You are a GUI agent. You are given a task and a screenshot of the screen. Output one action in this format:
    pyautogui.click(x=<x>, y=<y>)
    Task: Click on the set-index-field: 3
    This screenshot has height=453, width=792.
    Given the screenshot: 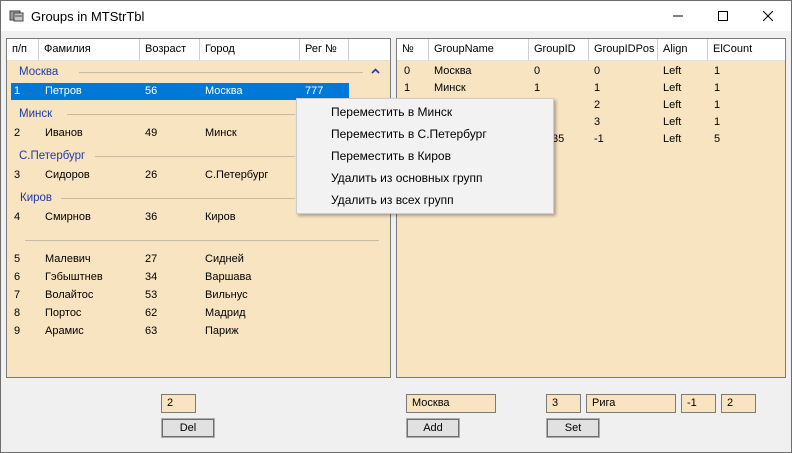 What is the action you would take?
    pyautogui.click(x=563, y=403)
    